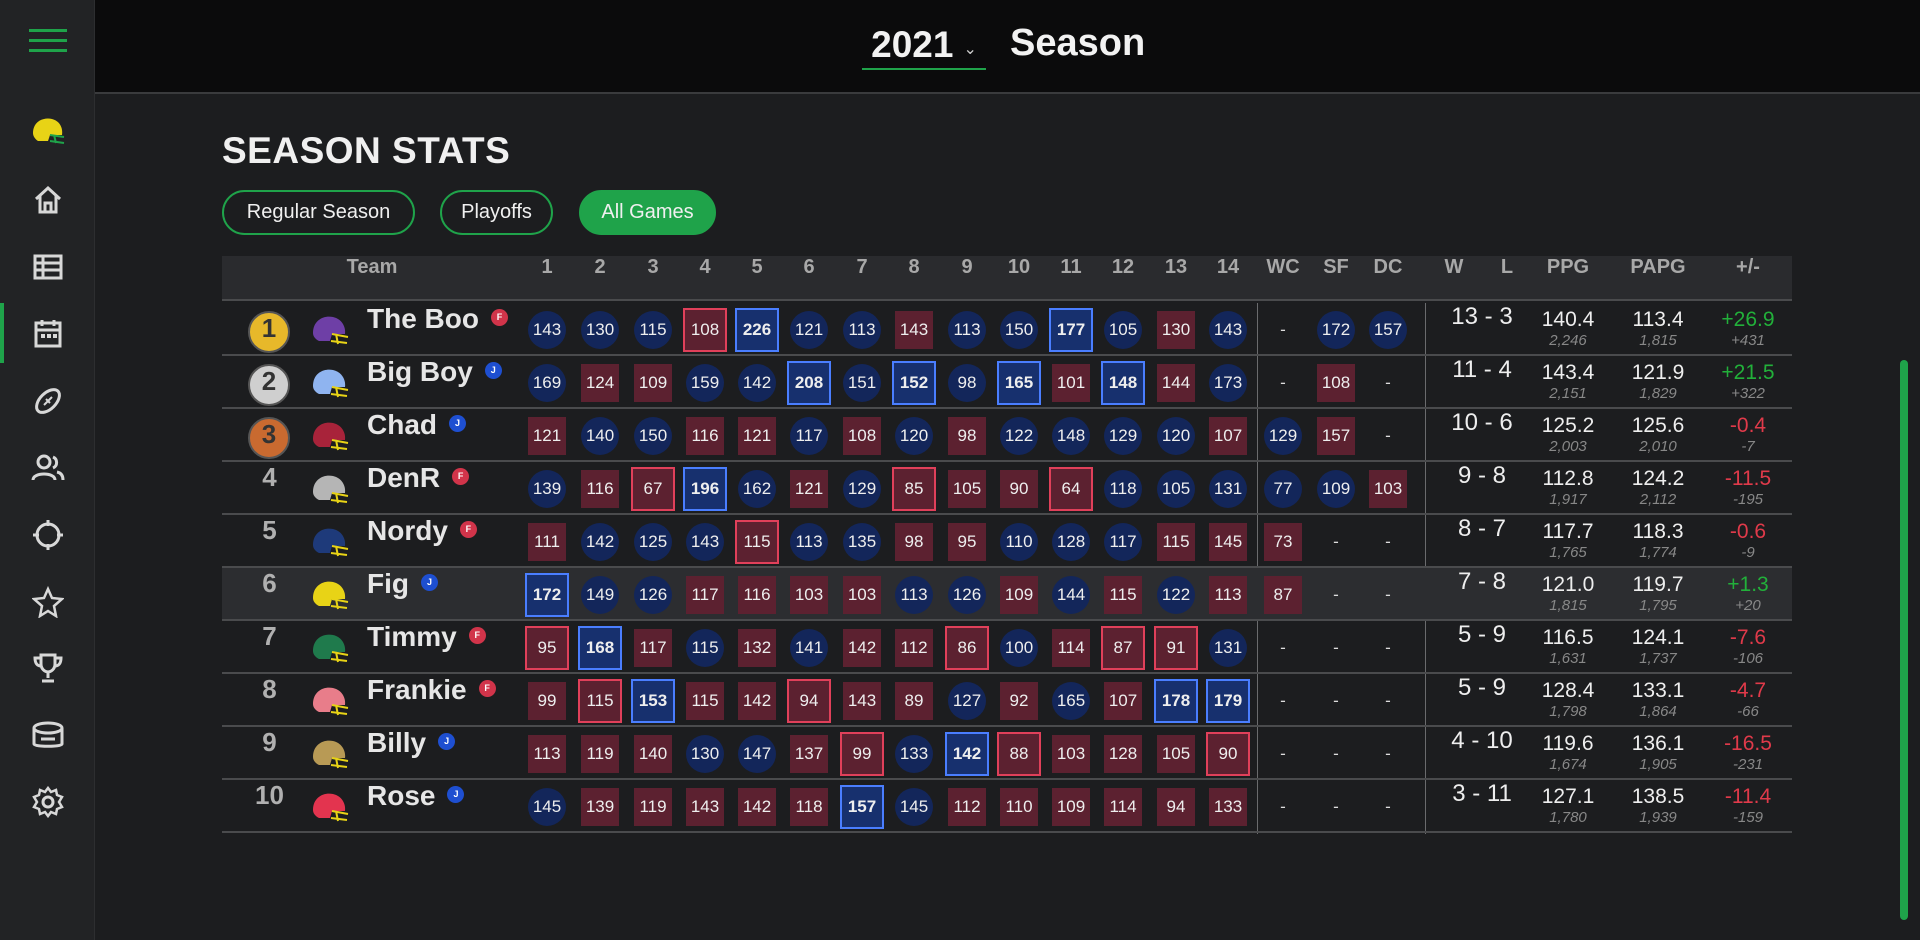 The image size is (1920, 940). What do you see at coordinates (1336, 488) in the screenshot?
I see `semifinal-score: 109` at bounding box center [1336, 488].